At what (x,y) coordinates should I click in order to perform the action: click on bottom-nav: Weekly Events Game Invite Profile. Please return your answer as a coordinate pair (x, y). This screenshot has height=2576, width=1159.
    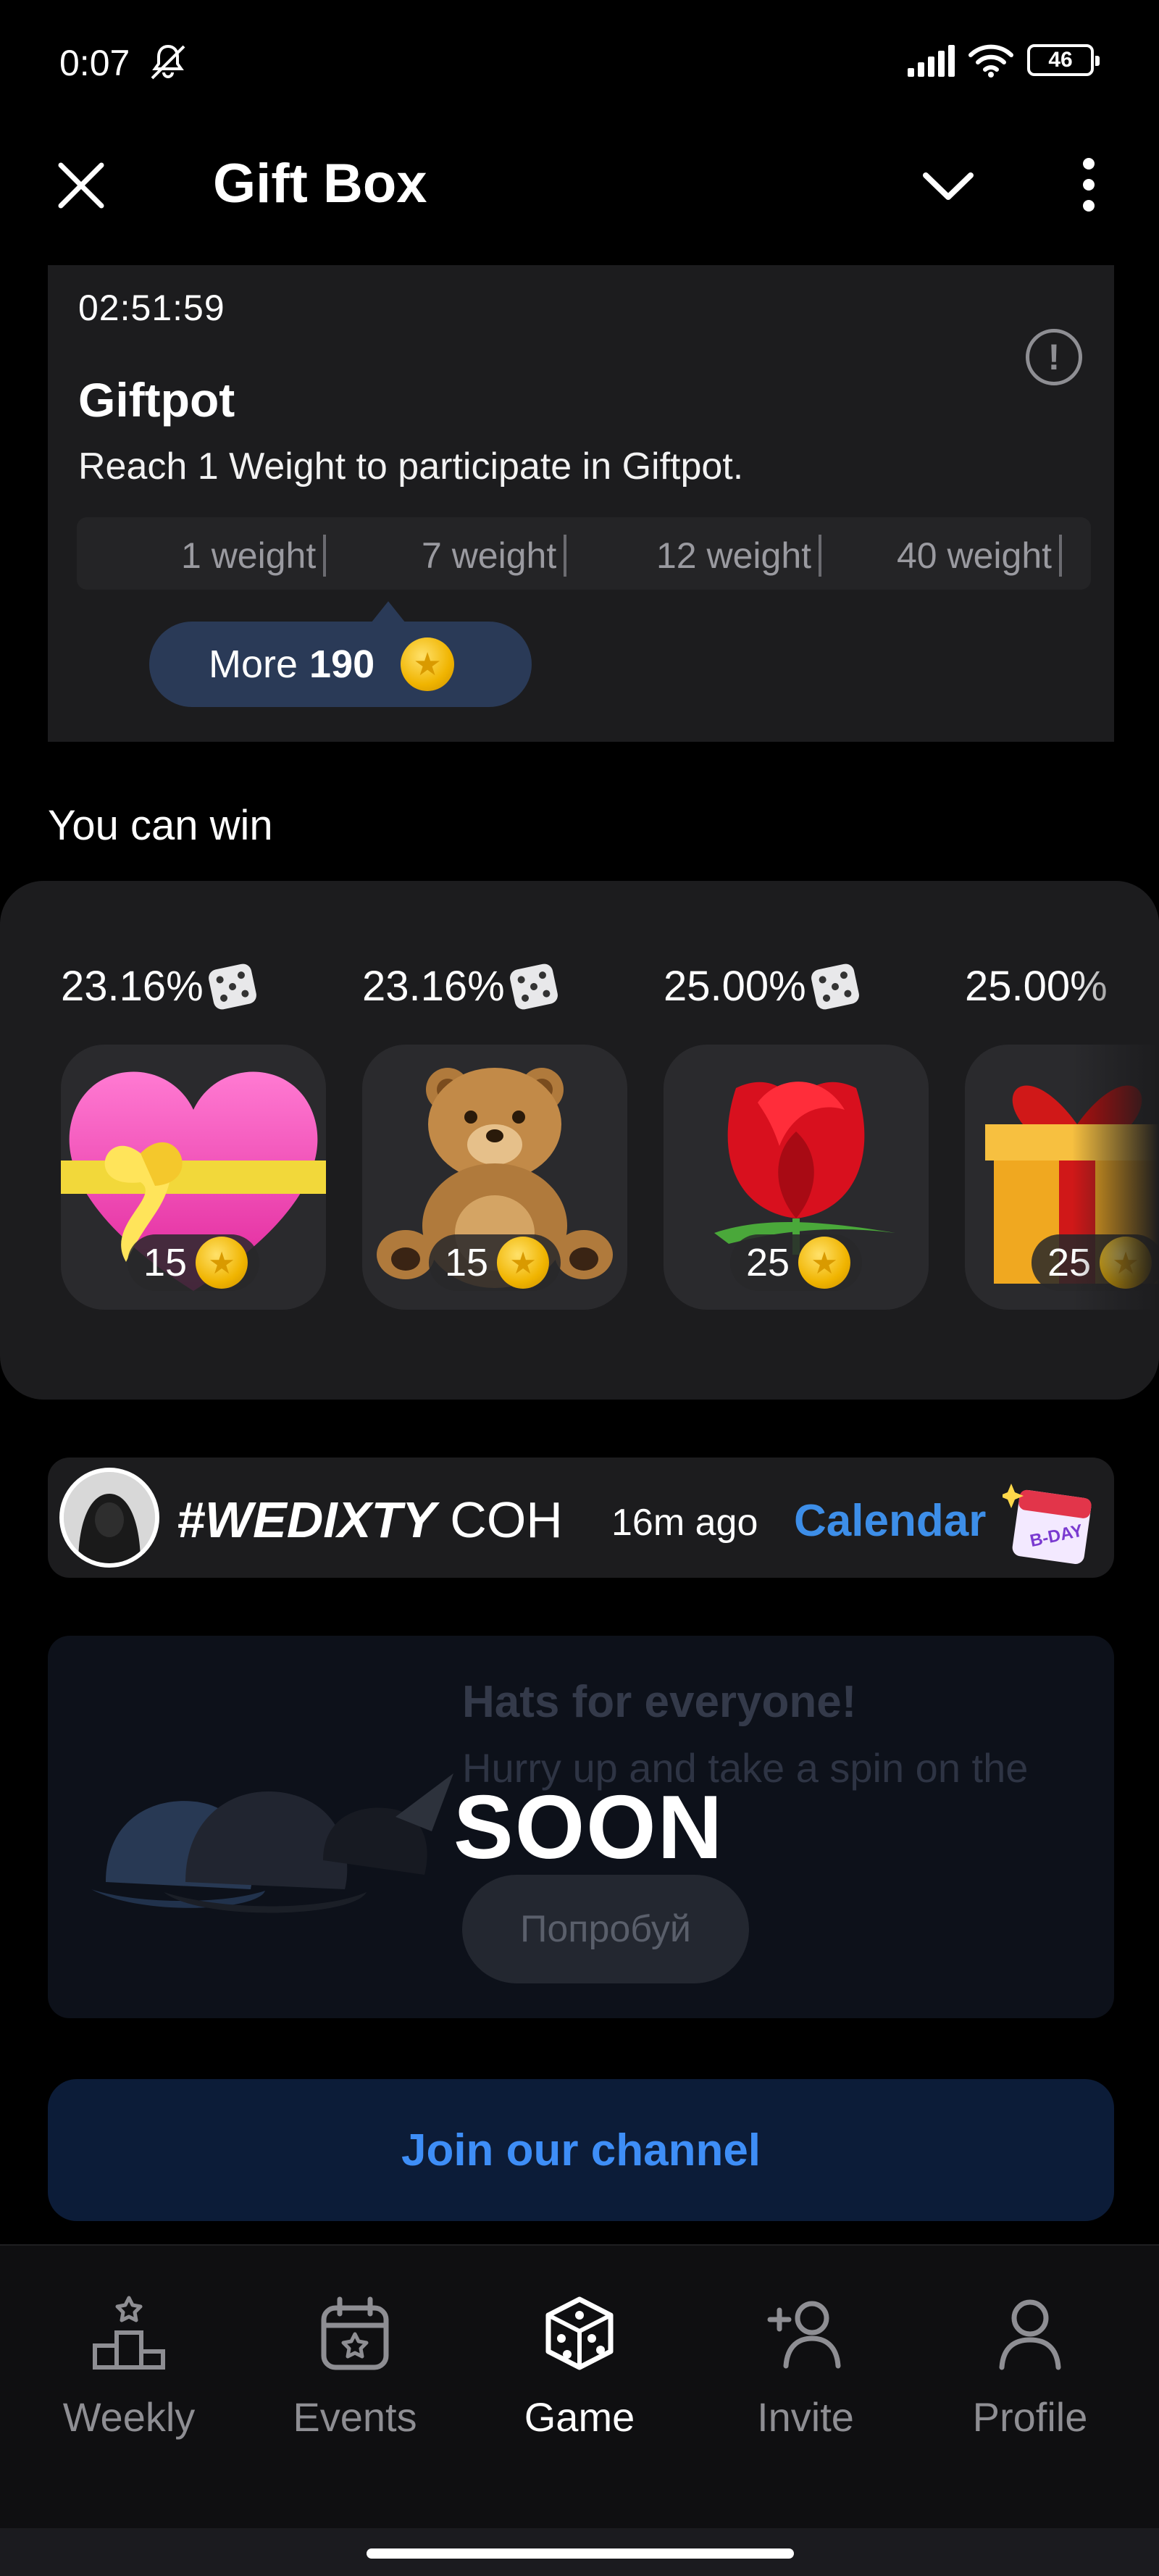
    Looking at the image, I should click on (579, 2386).